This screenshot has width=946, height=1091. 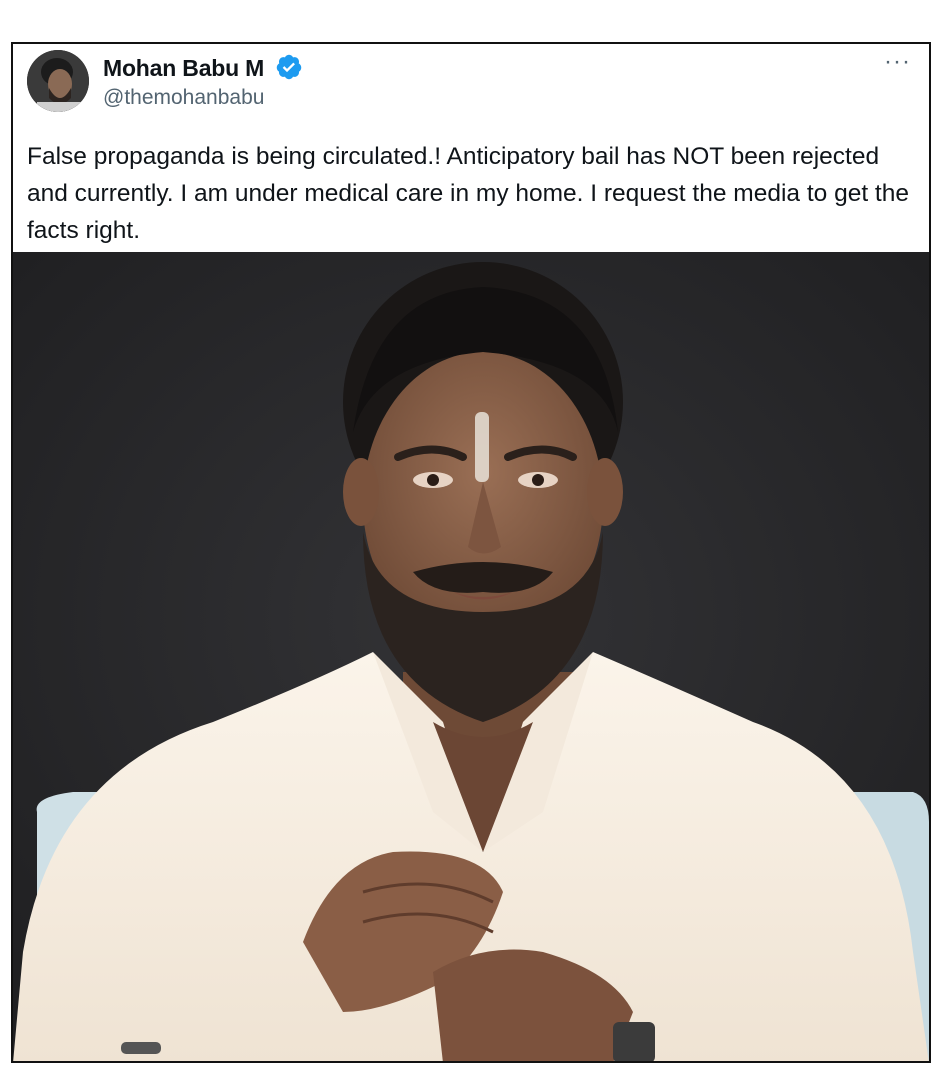 What do you see at coordinates (289, 67) in the screenshot?
I see `verified-badge-icon` at bounding box center [289, 67].